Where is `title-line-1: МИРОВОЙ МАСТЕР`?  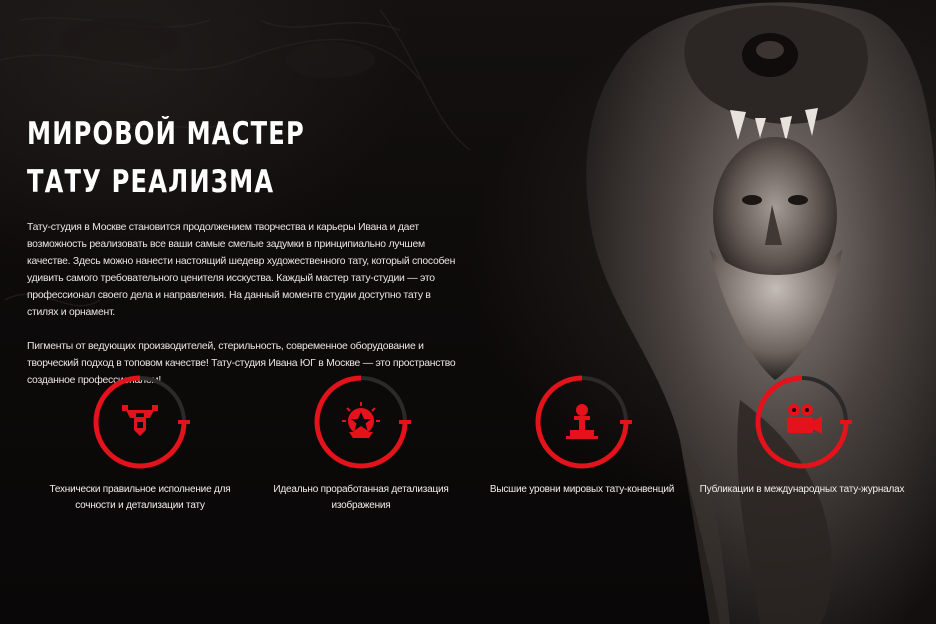
title-line-1: МИРОВОЙ МАСТЕР is located at coordinates (166, 134).